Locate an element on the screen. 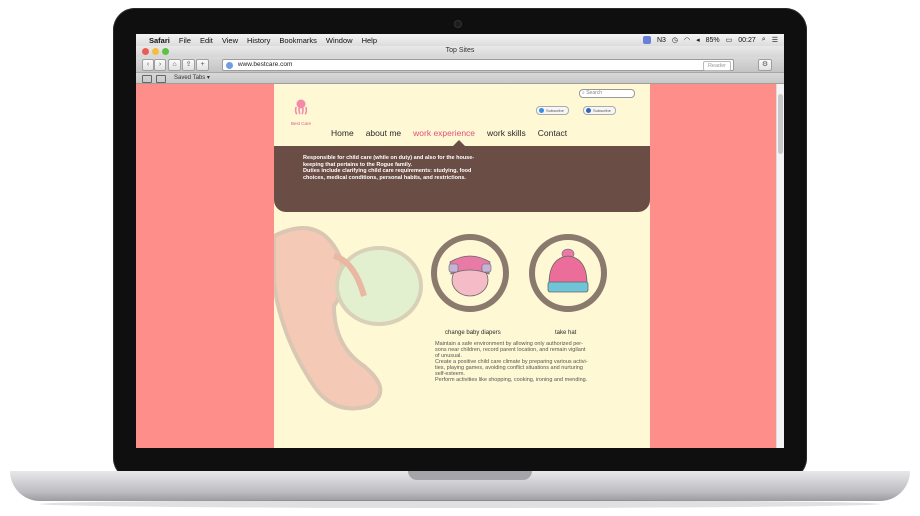 This screenshot has width=920, height=516. notification-center-icon: ☰ is located at coordinates (775, 40).